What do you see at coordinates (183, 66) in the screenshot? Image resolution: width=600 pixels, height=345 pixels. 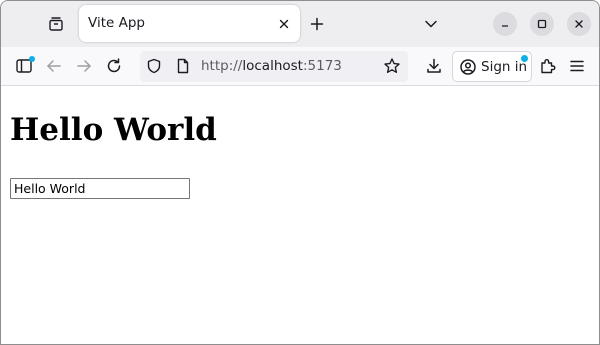 I see `page-icon` at bounding box center [183, 66].